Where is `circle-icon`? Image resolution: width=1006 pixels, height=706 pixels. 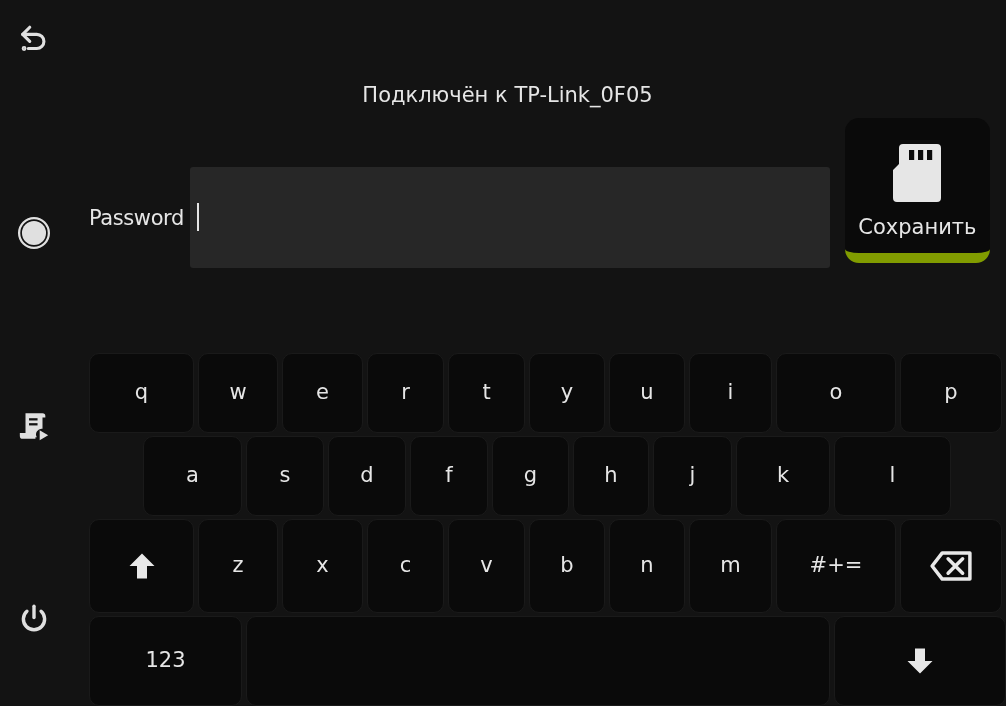
circle-icon is located at coordinates (34, 233).